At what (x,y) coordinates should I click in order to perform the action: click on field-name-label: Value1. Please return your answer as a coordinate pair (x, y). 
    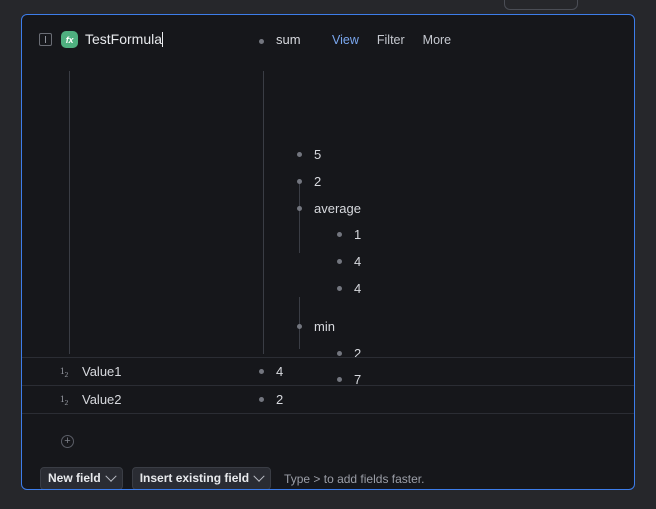
    Looking at the image, I should click on (102, 371).